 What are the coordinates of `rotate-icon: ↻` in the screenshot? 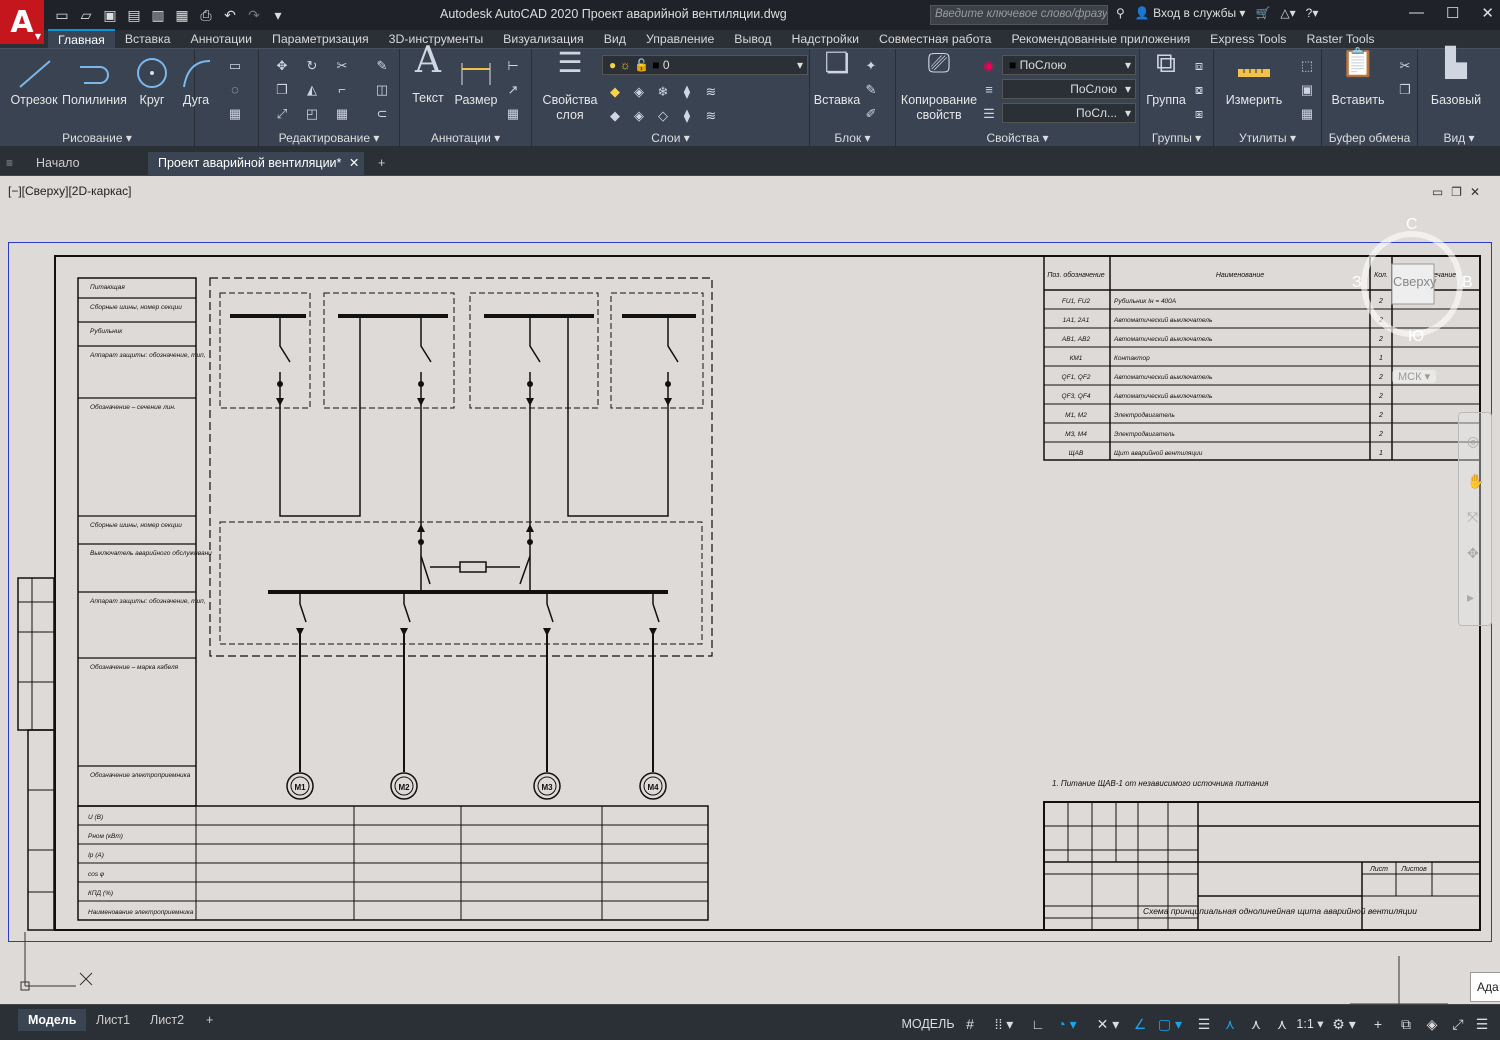 It's located at (312, 66).